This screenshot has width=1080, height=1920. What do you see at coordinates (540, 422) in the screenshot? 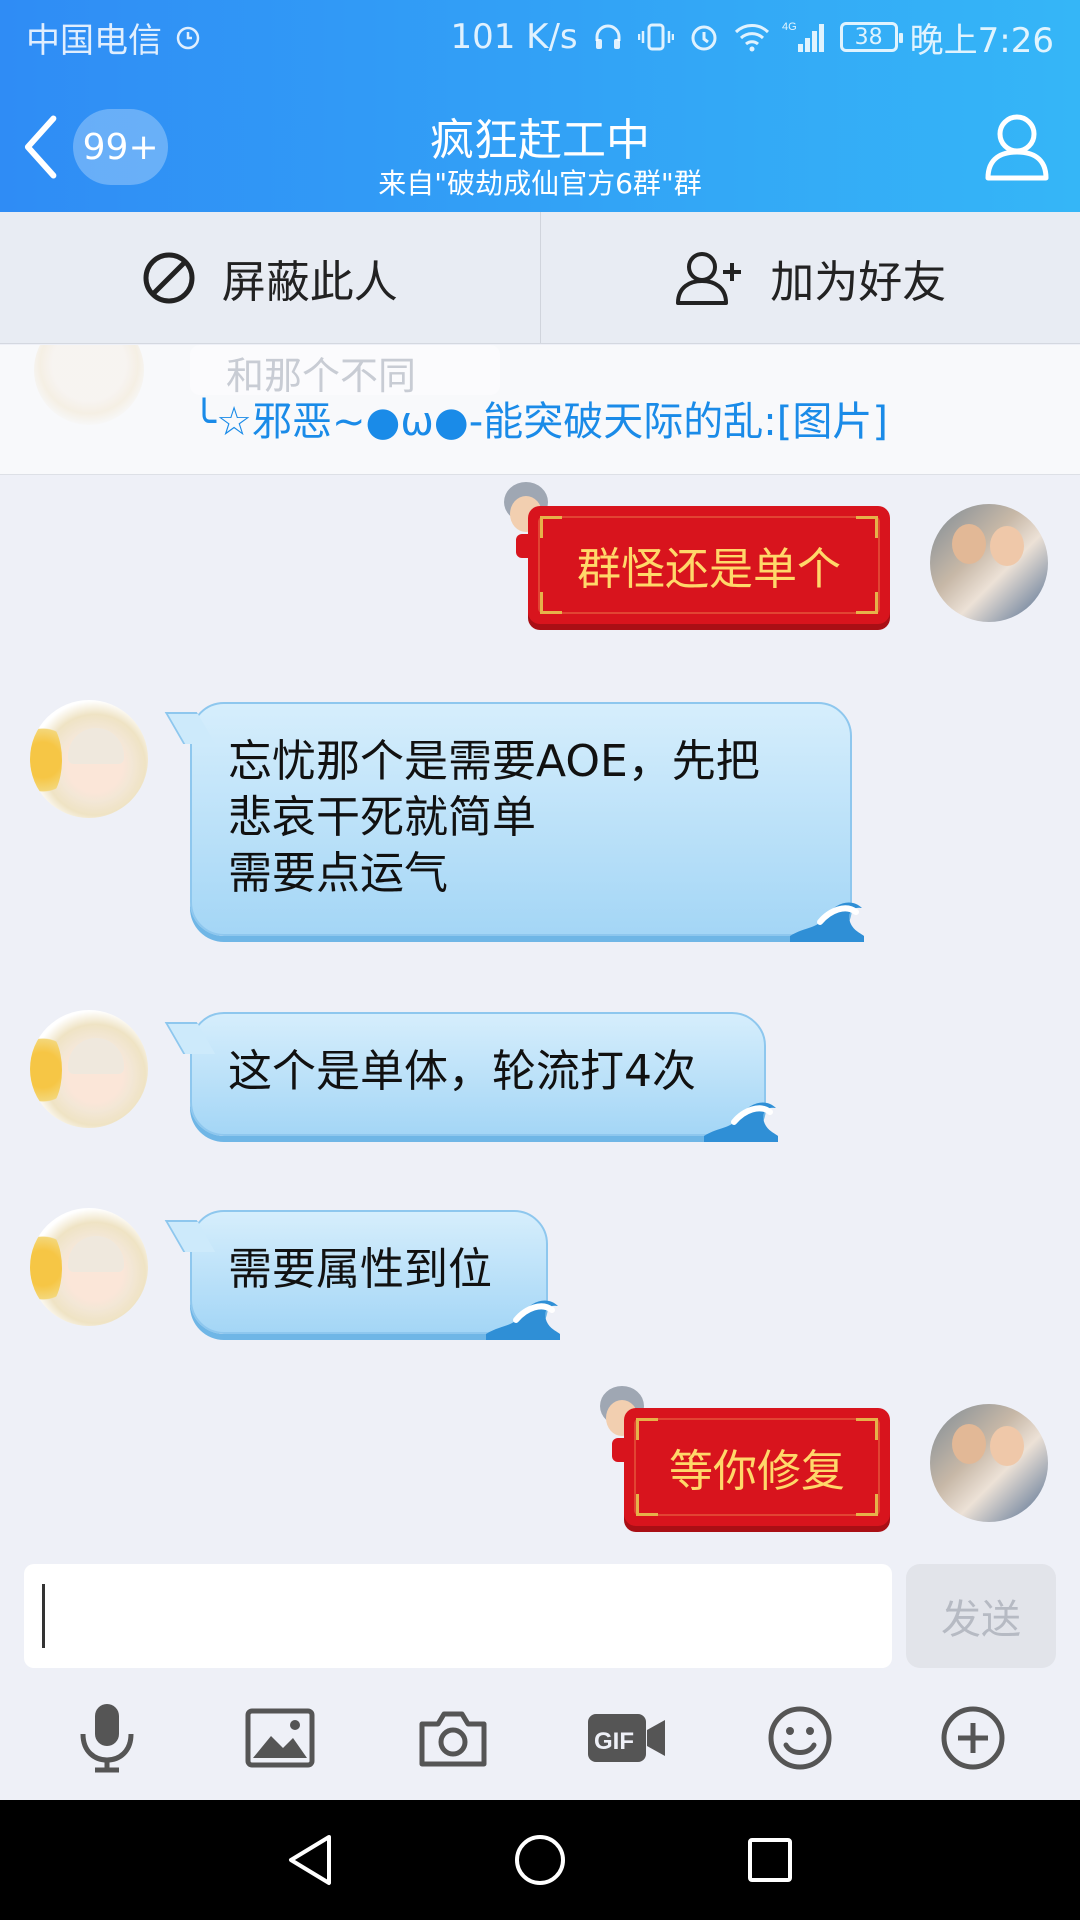
I see `notice-text: ╰☆邪恶~●ω●-能突破天际的乱:[图片]` at bounding box center [540, 422].